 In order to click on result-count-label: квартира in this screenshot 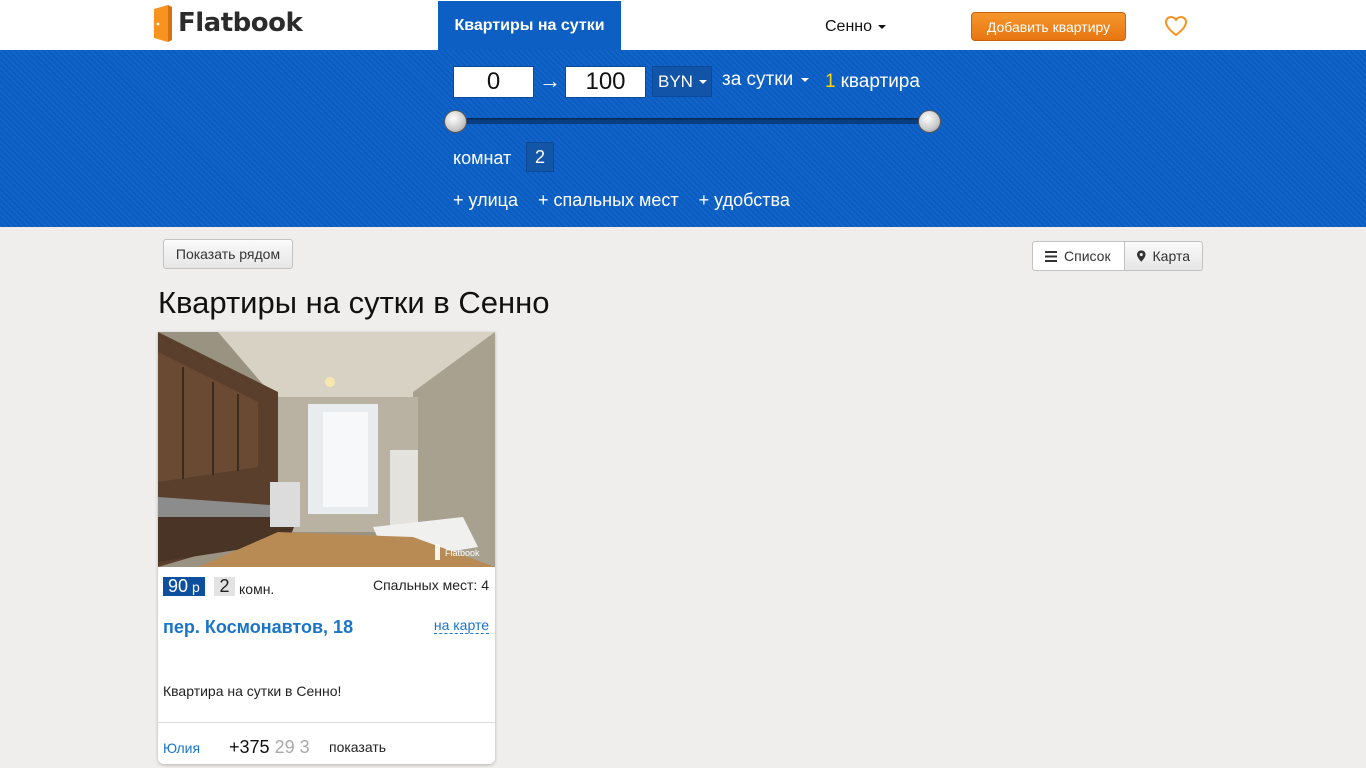, I will do `click(880, 81)`.